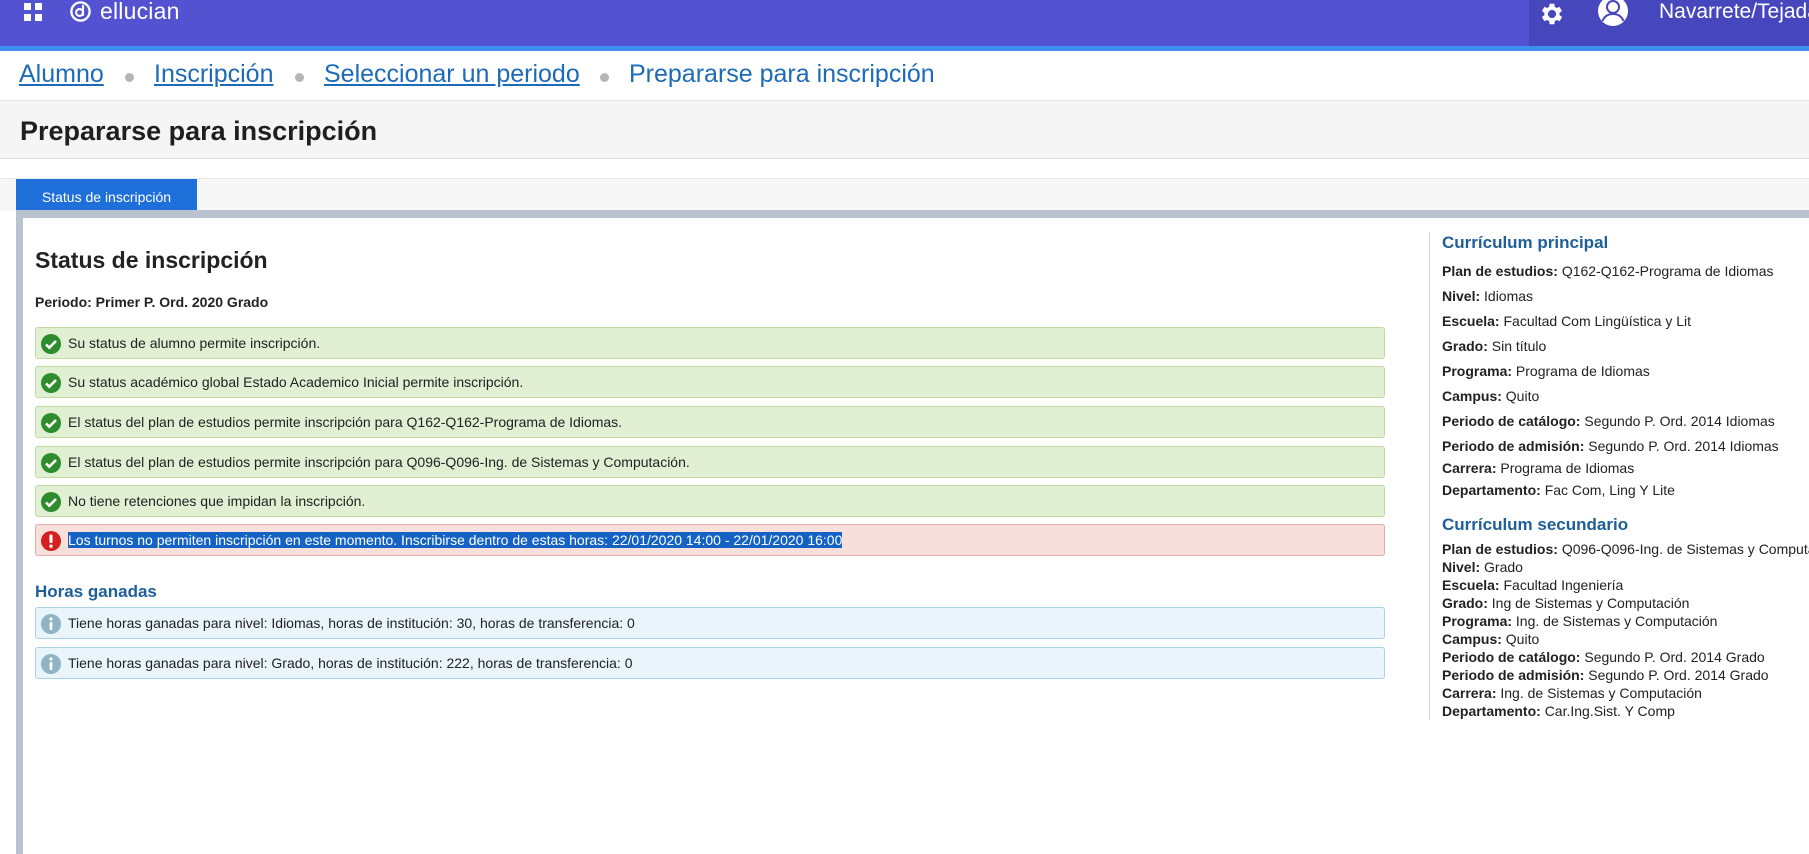 The image size is (1809, 854). Describe the element at coordinates (1667, 271) in the screenshot. I see `field-value: Q162-Q162-Programa de Idiomas` at that location.